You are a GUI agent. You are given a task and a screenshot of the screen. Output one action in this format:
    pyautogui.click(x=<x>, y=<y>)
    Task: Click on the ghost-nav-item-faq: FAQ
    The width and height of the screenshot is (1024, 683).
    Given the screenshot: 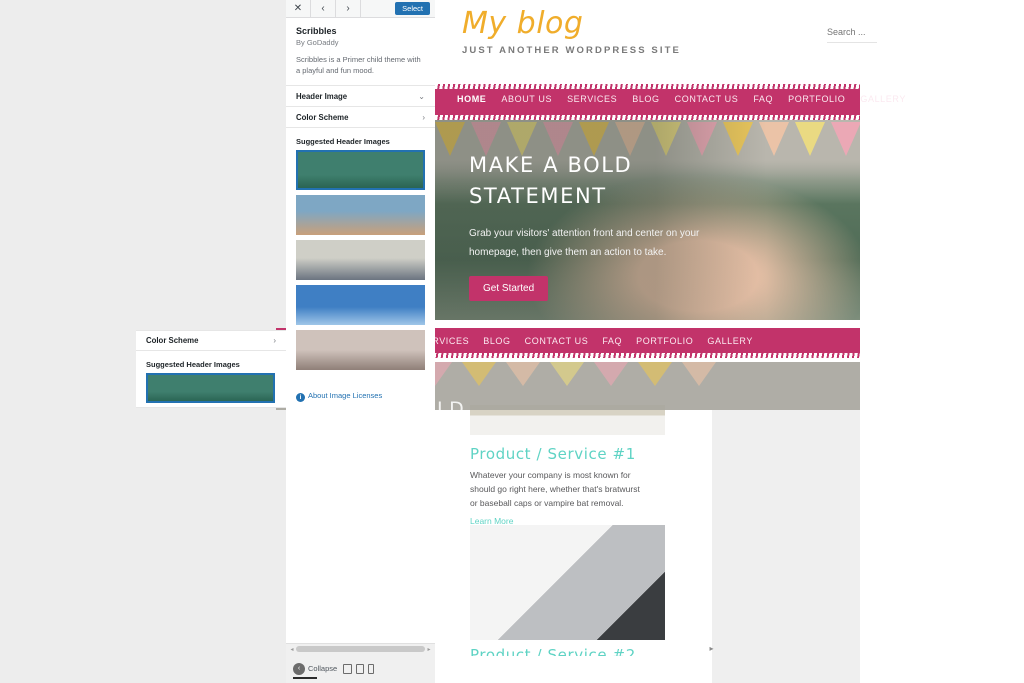 What is the action you would take?
    pyautogui.click(x=612, y=341)
    